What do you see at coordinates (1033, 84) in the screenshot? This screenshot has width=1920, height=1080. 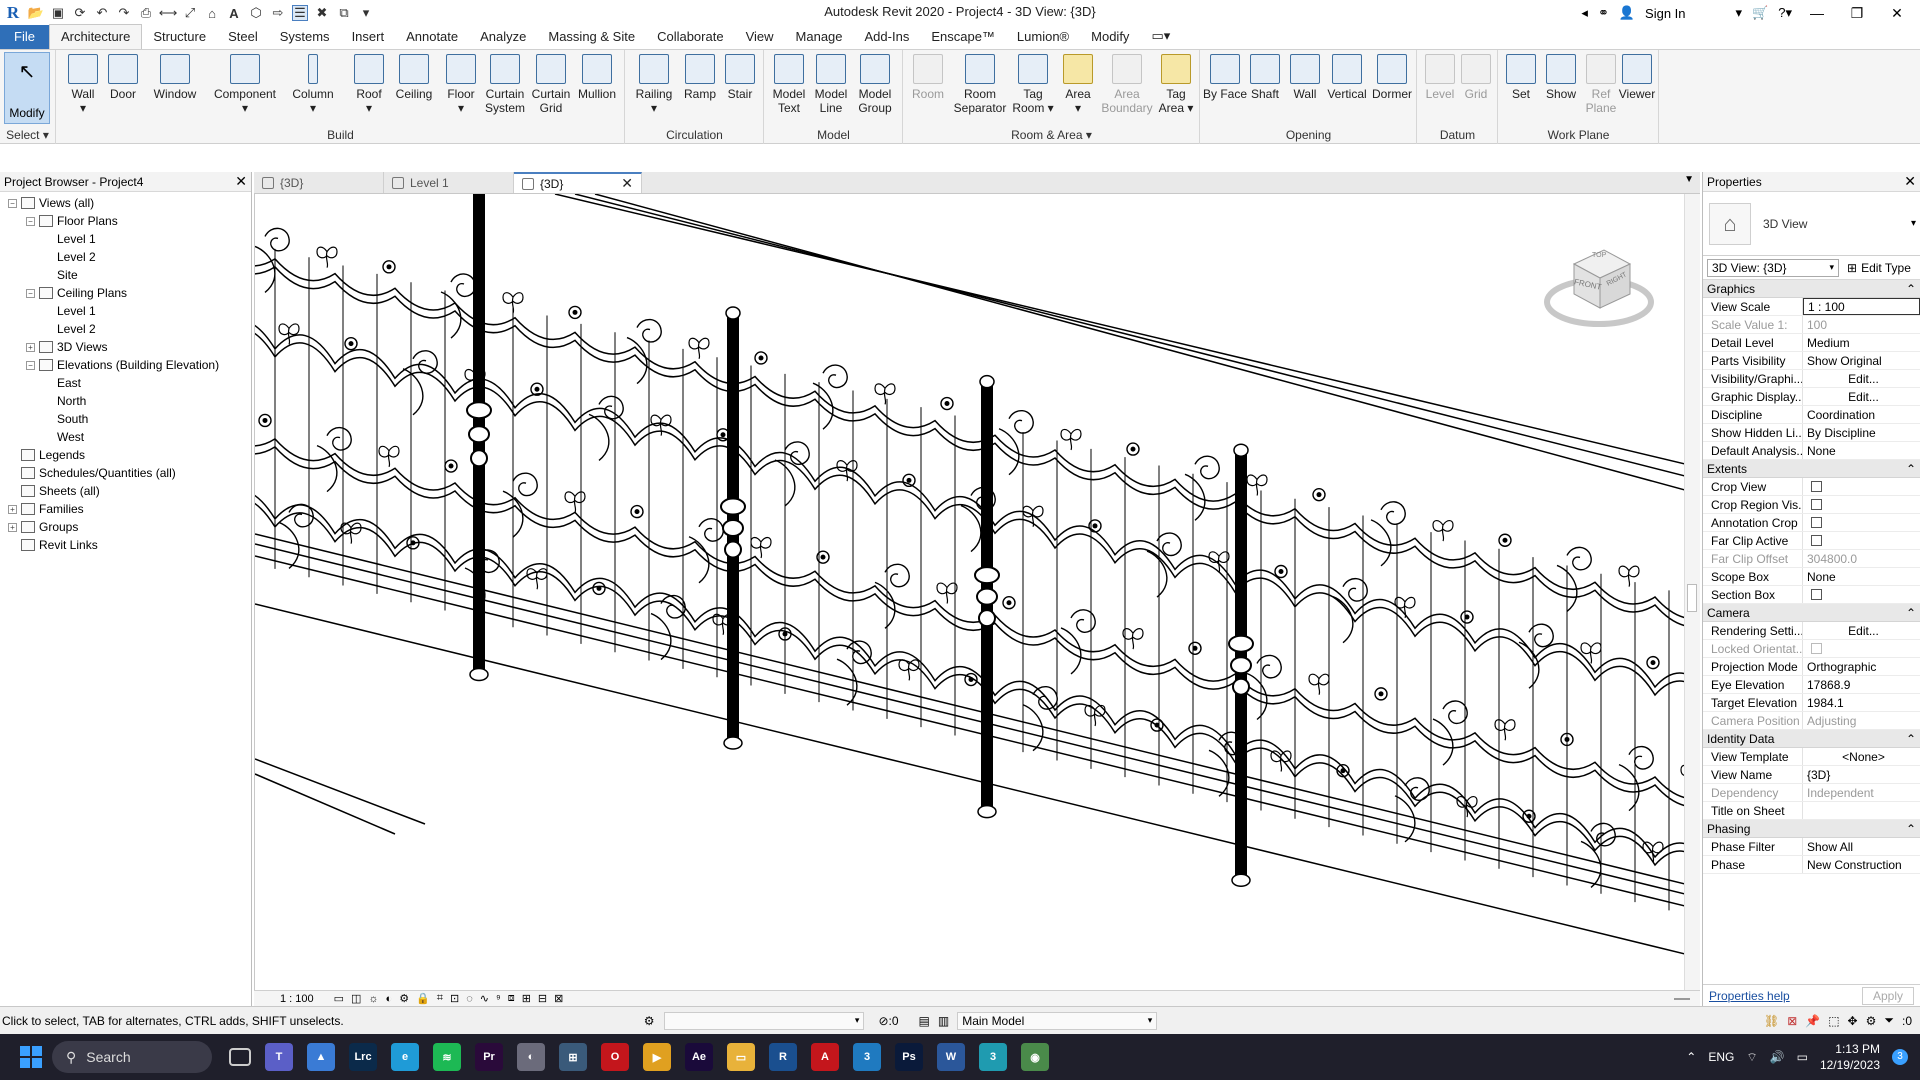 I see `tag-room-button: Tag Room ▾` at bounding box center [1033, 84].